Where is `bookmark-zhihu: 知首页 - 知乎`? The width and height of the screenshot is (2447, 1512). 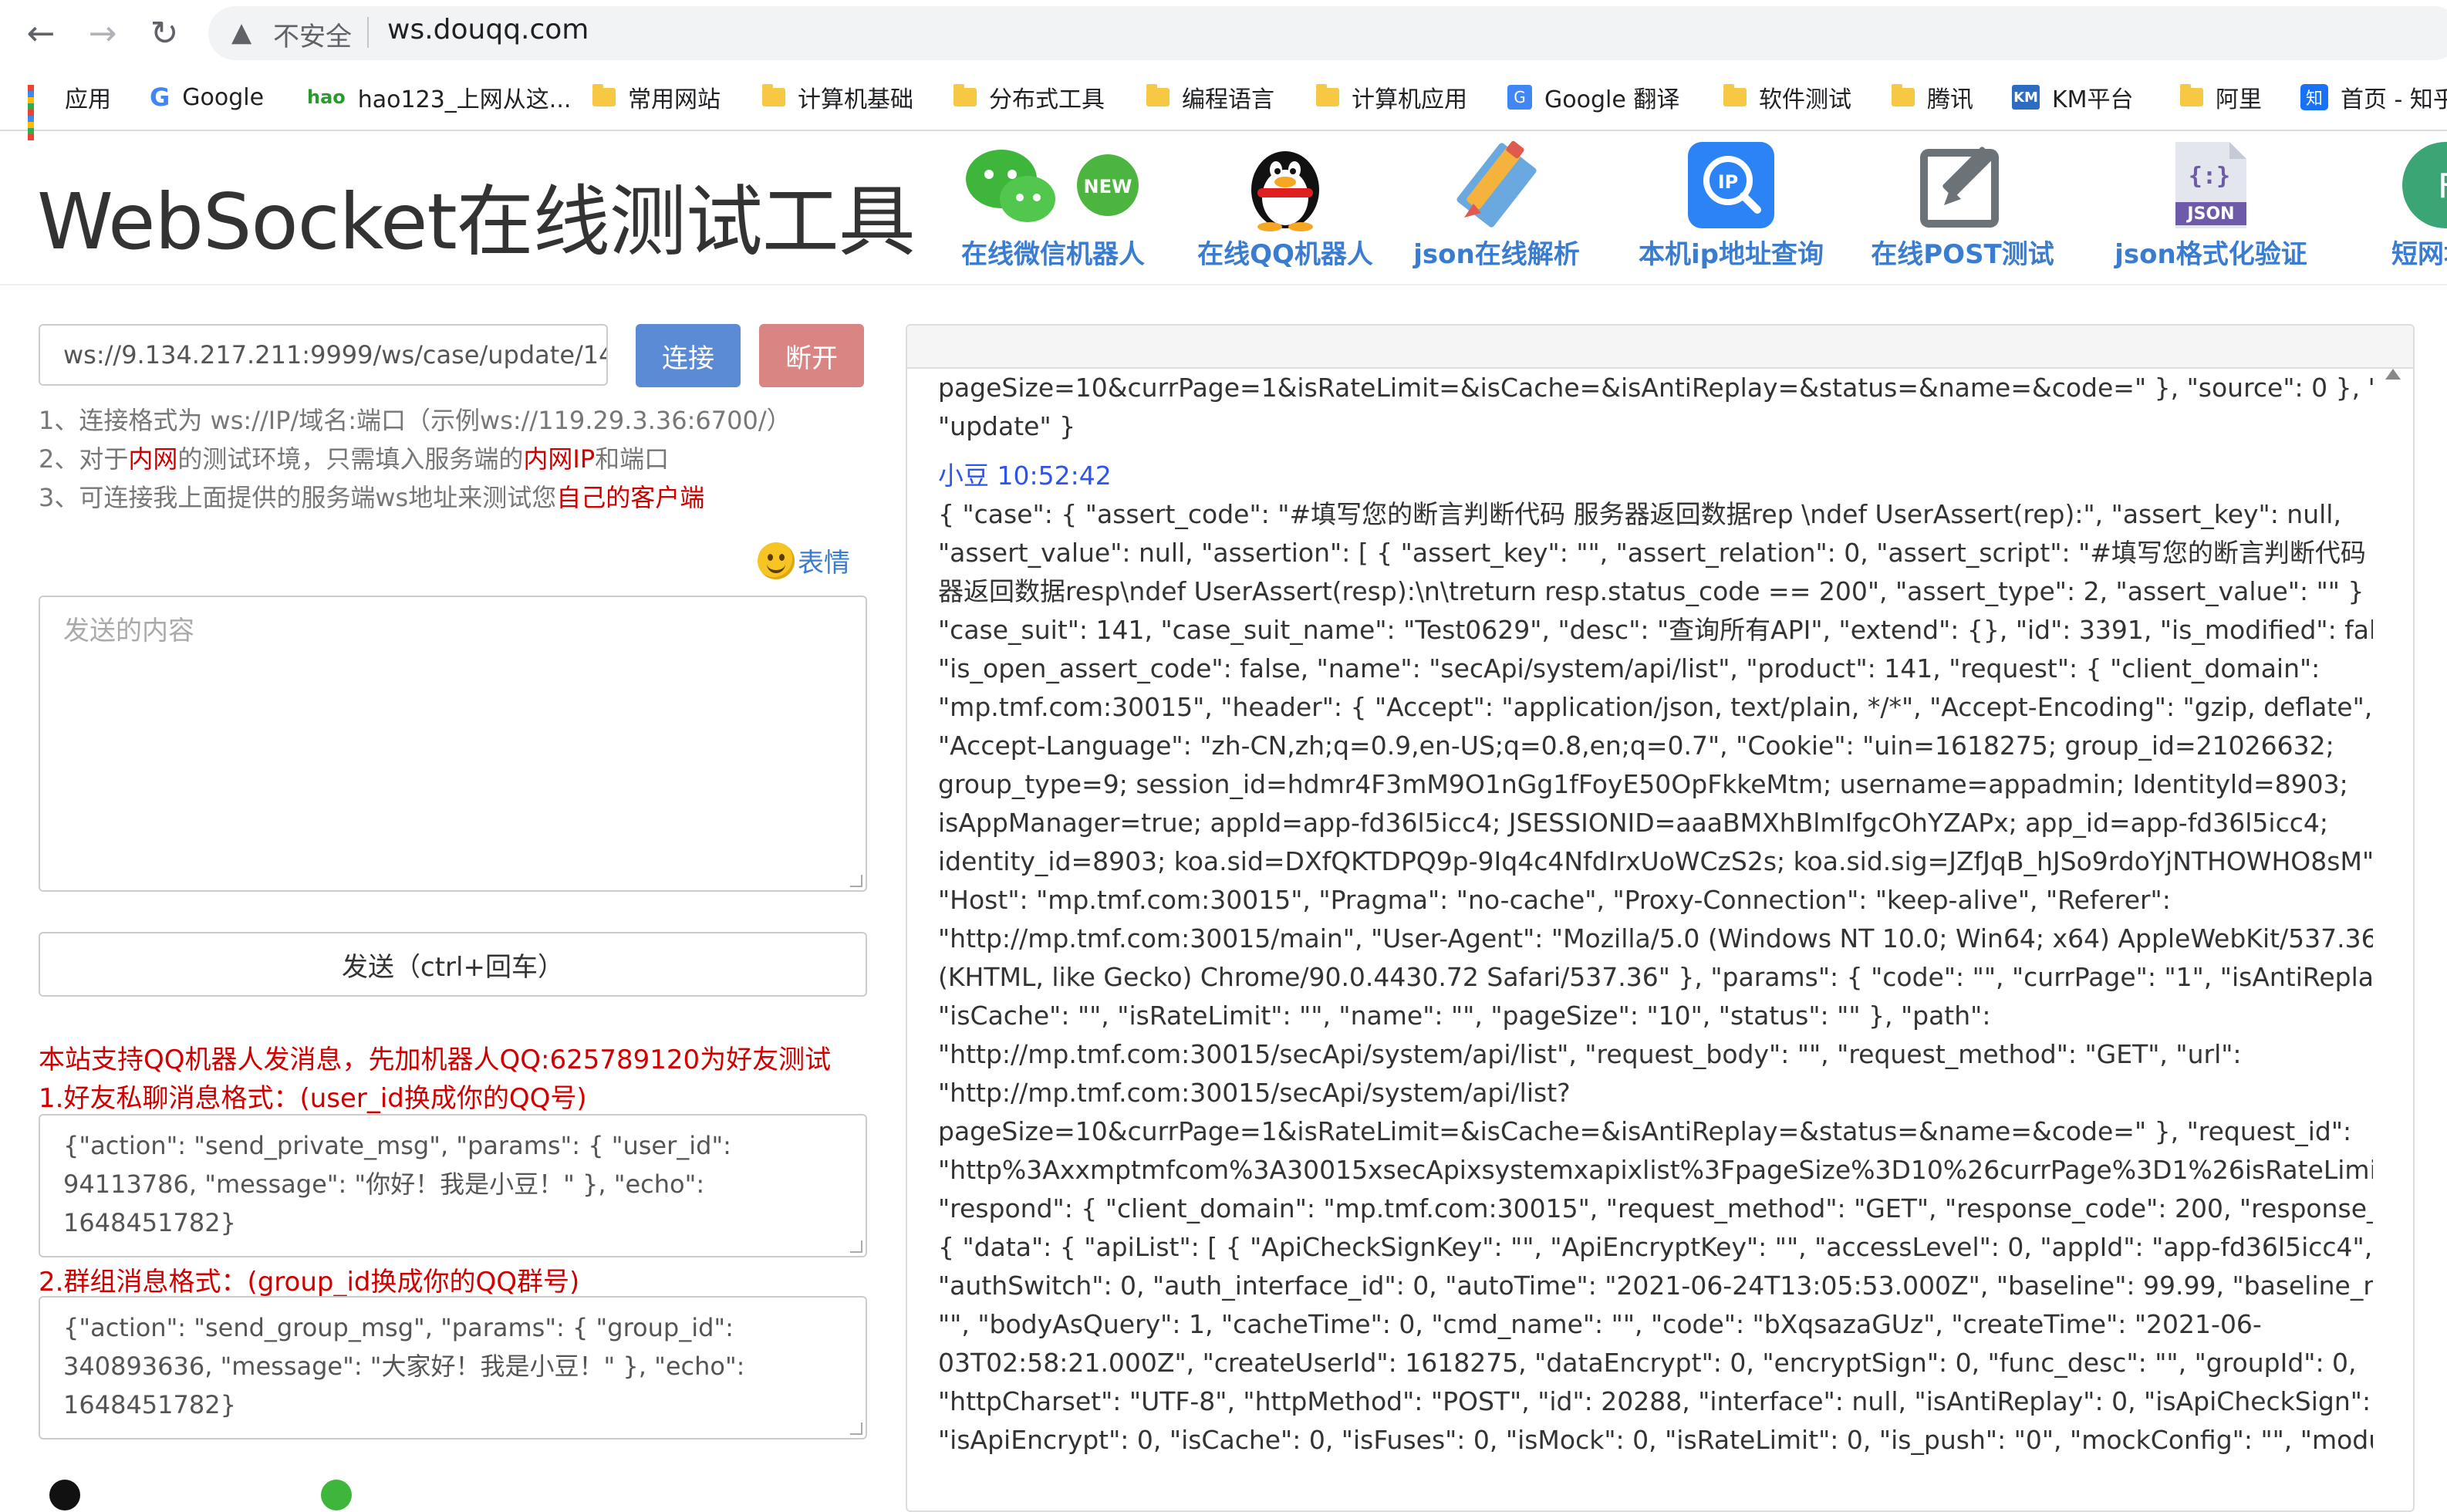
bookmark-zhihu: 知首页 - 知乎 is located at coordinates (2373, 97).